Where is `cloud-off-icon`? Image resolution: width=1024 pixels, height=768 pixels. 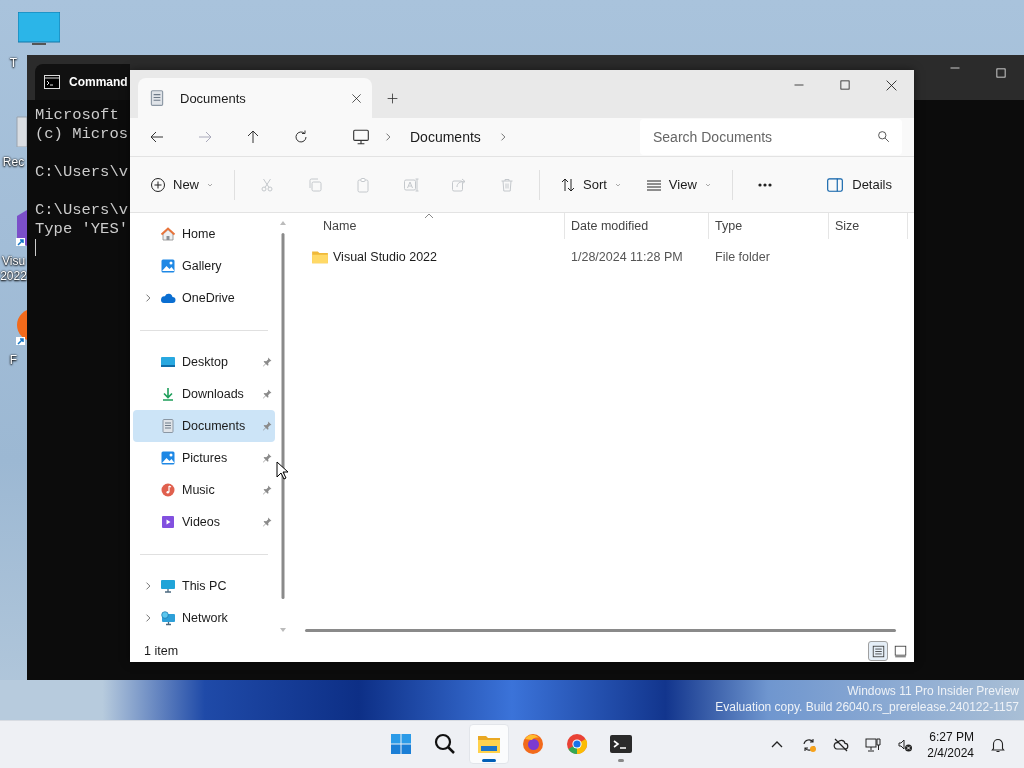 cloud-off-icon is located at coordinates (841, 744).